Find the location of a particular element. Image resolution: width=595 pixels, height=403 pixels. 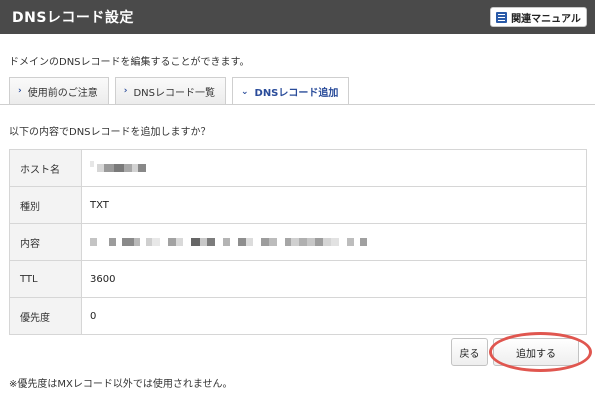

back-button: 戻る is located at coordinates (469, 352).